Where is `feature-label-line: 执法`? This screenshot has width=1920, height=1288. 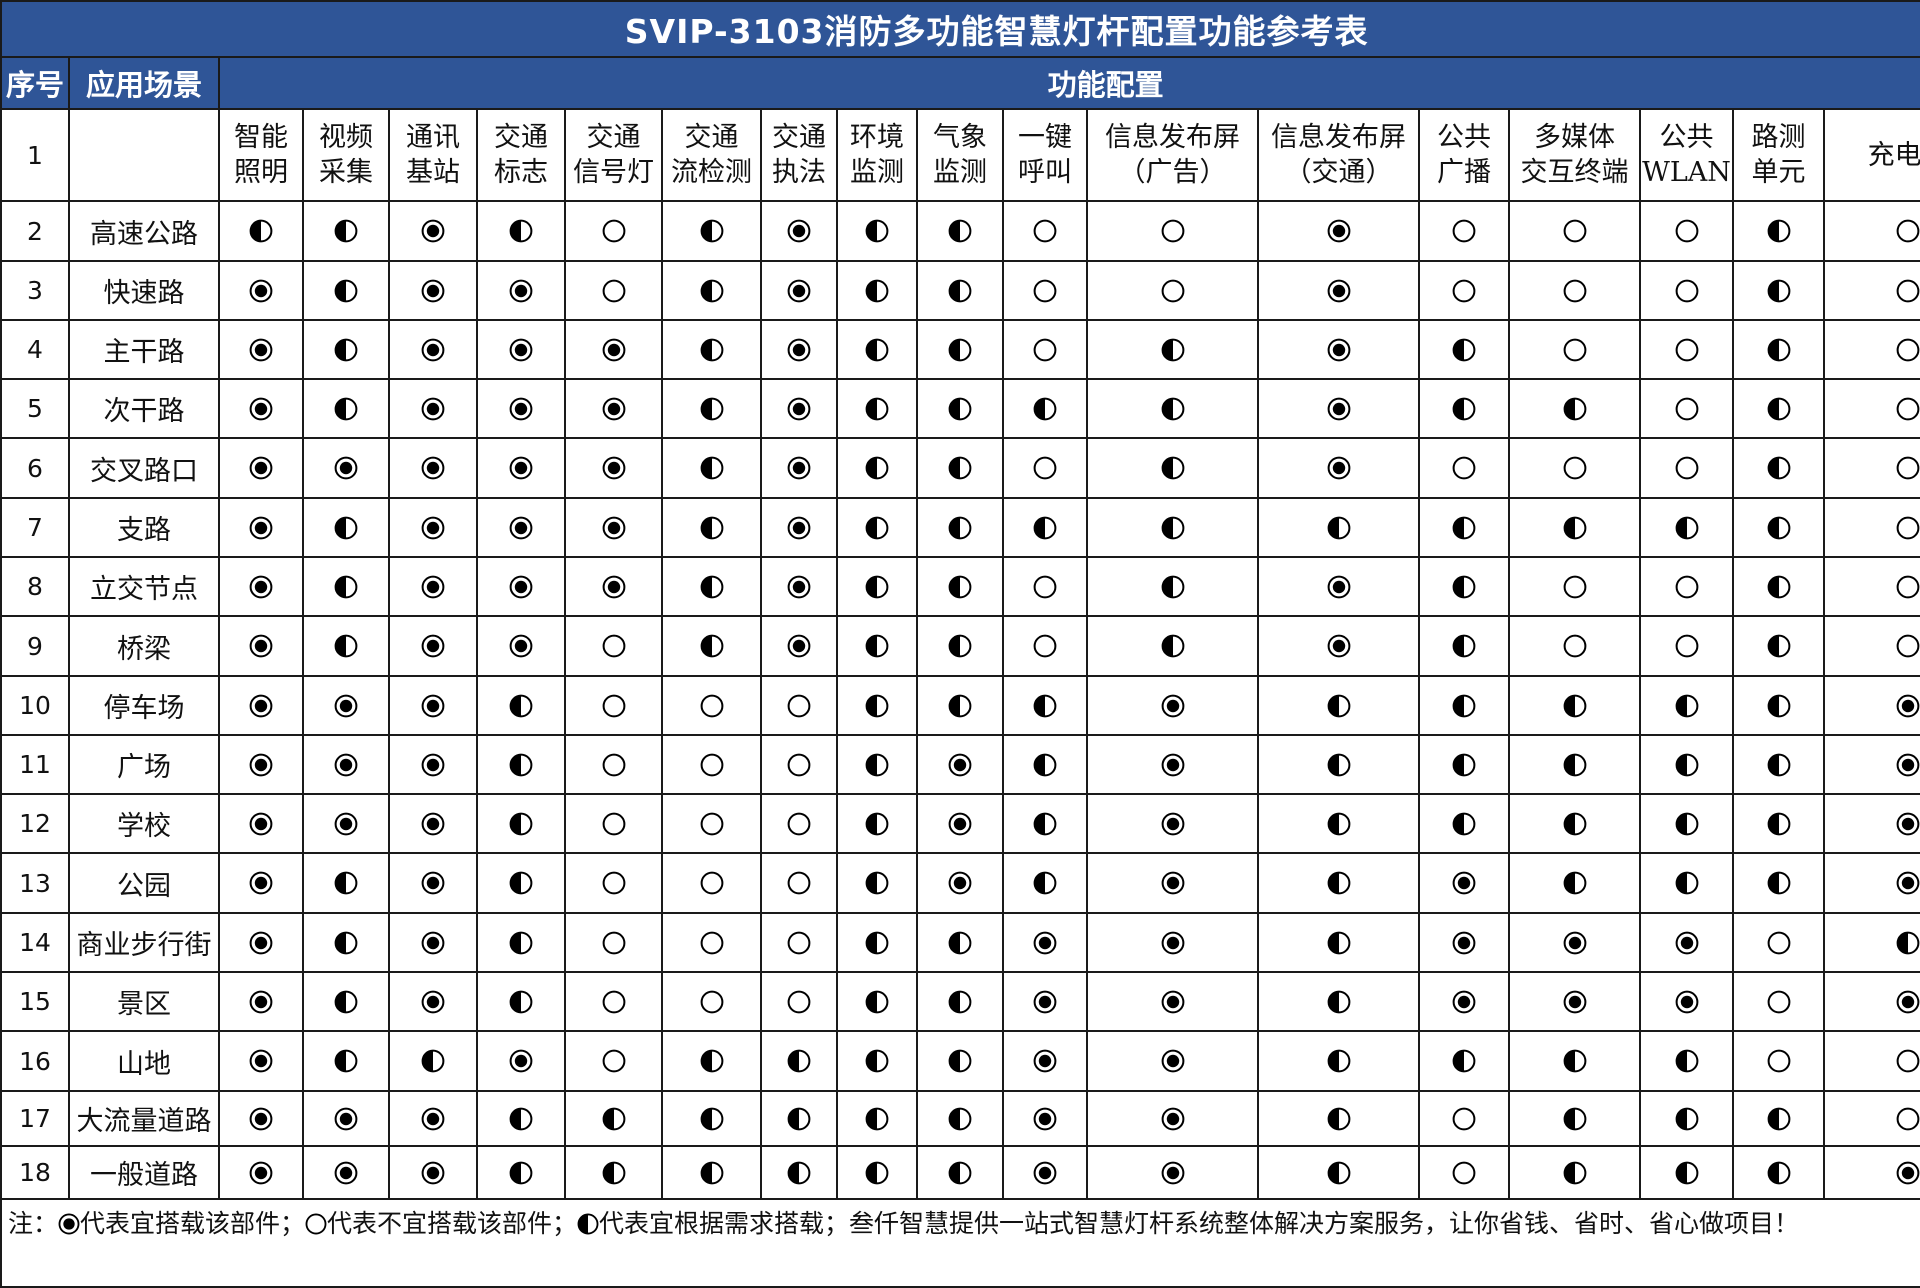 feature-label-line: 执法 is located at coordinates (799, 172).